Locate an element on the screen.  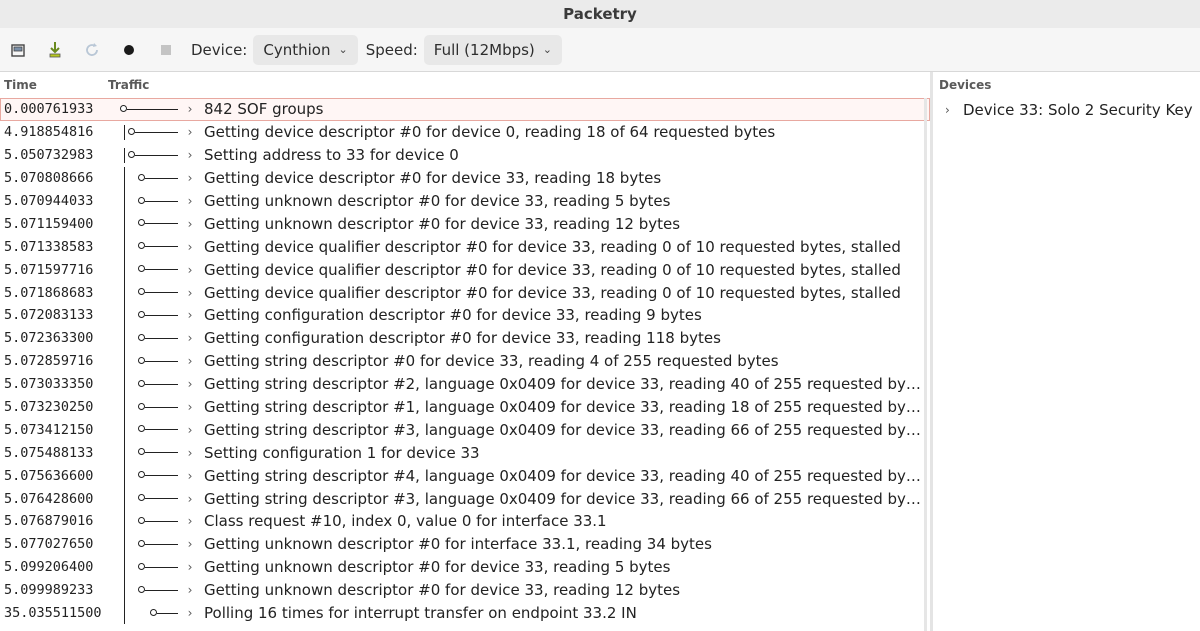
table-row: 0.000761933 › 842 SOF groups is located at coordinates (465, 109).